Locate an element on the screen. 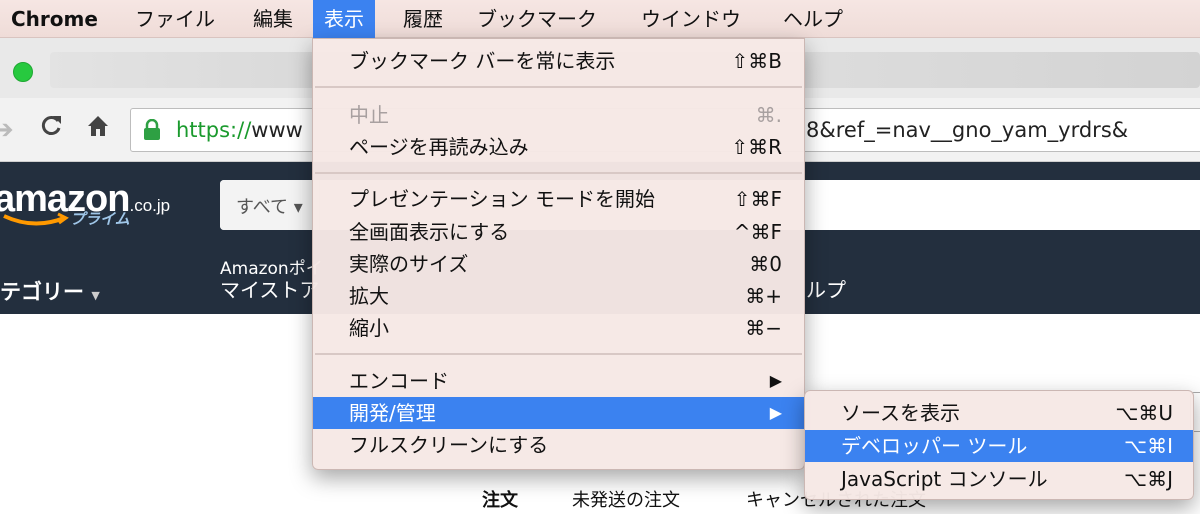 This screenshot has height=514, width=1200. shortcut-label: ⌥⌘J is located at coordinates (1148, 479).